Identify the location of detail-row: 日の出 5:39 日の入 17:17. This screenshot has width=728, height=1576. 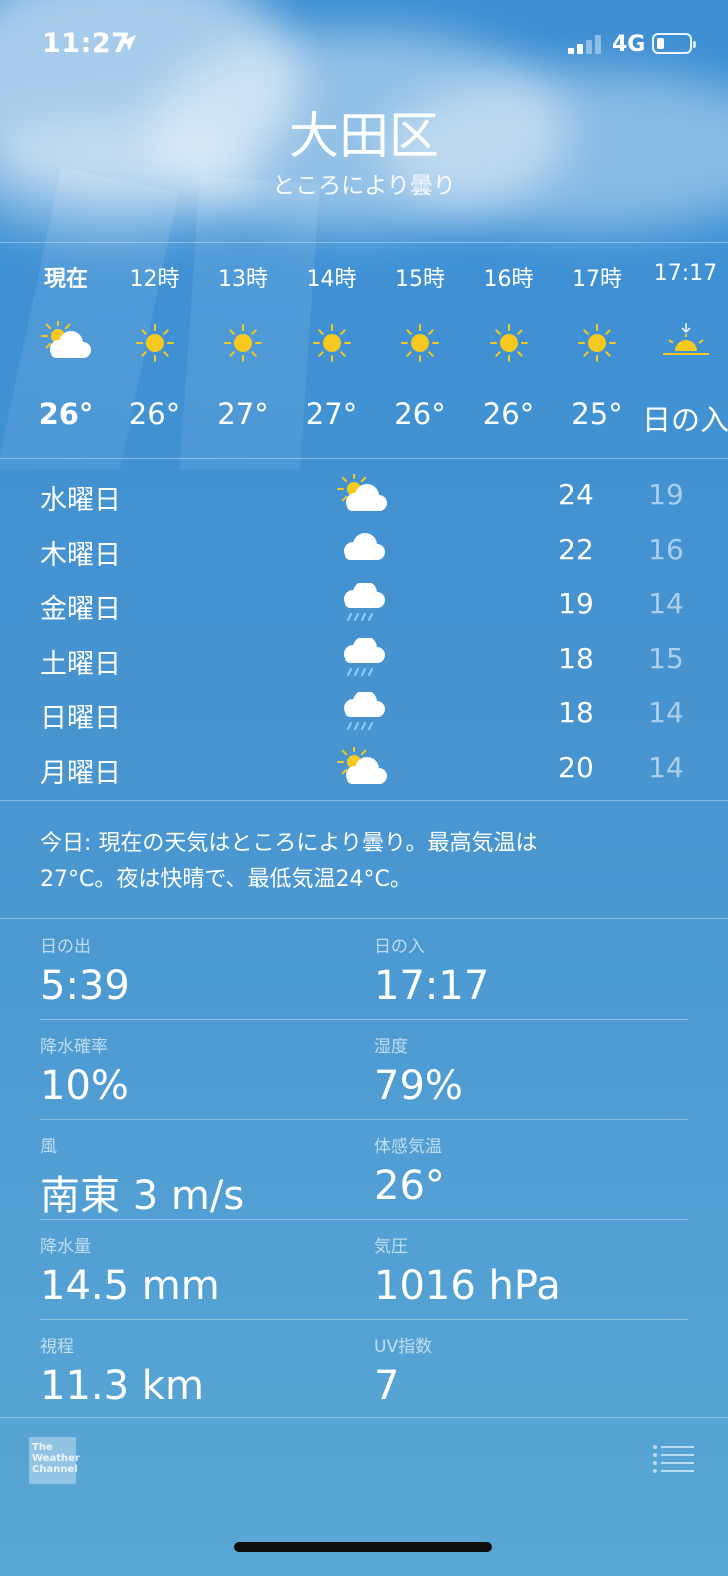
(364, 972).